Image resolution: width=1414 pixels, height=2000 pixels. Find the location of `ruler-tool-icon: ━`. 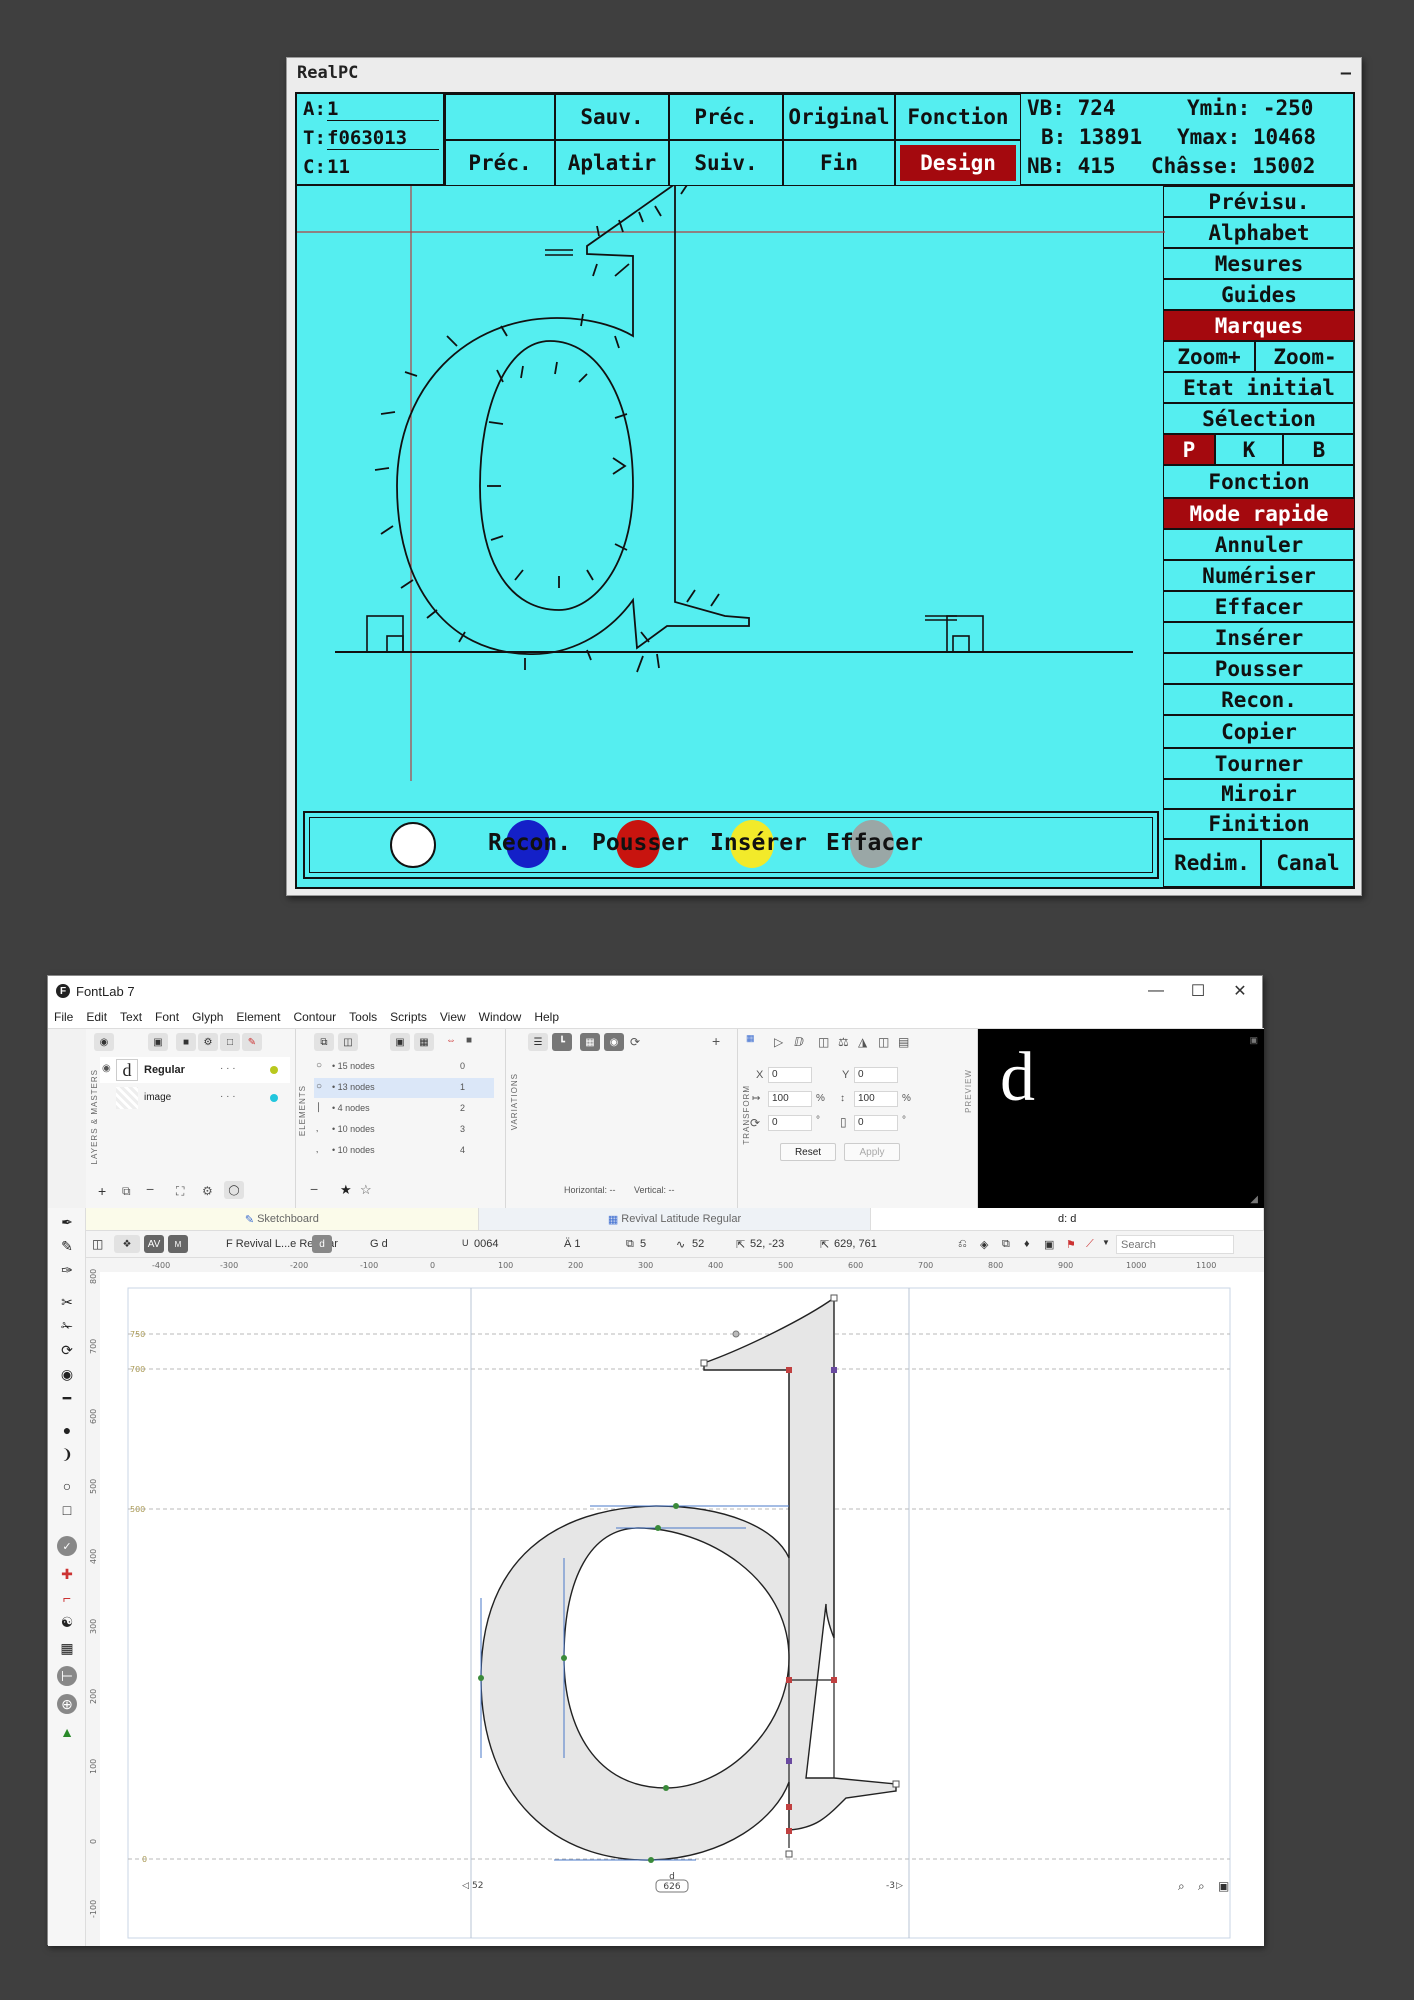

ruler-tool-icon: ━ is located at coordinates (67, 1398).